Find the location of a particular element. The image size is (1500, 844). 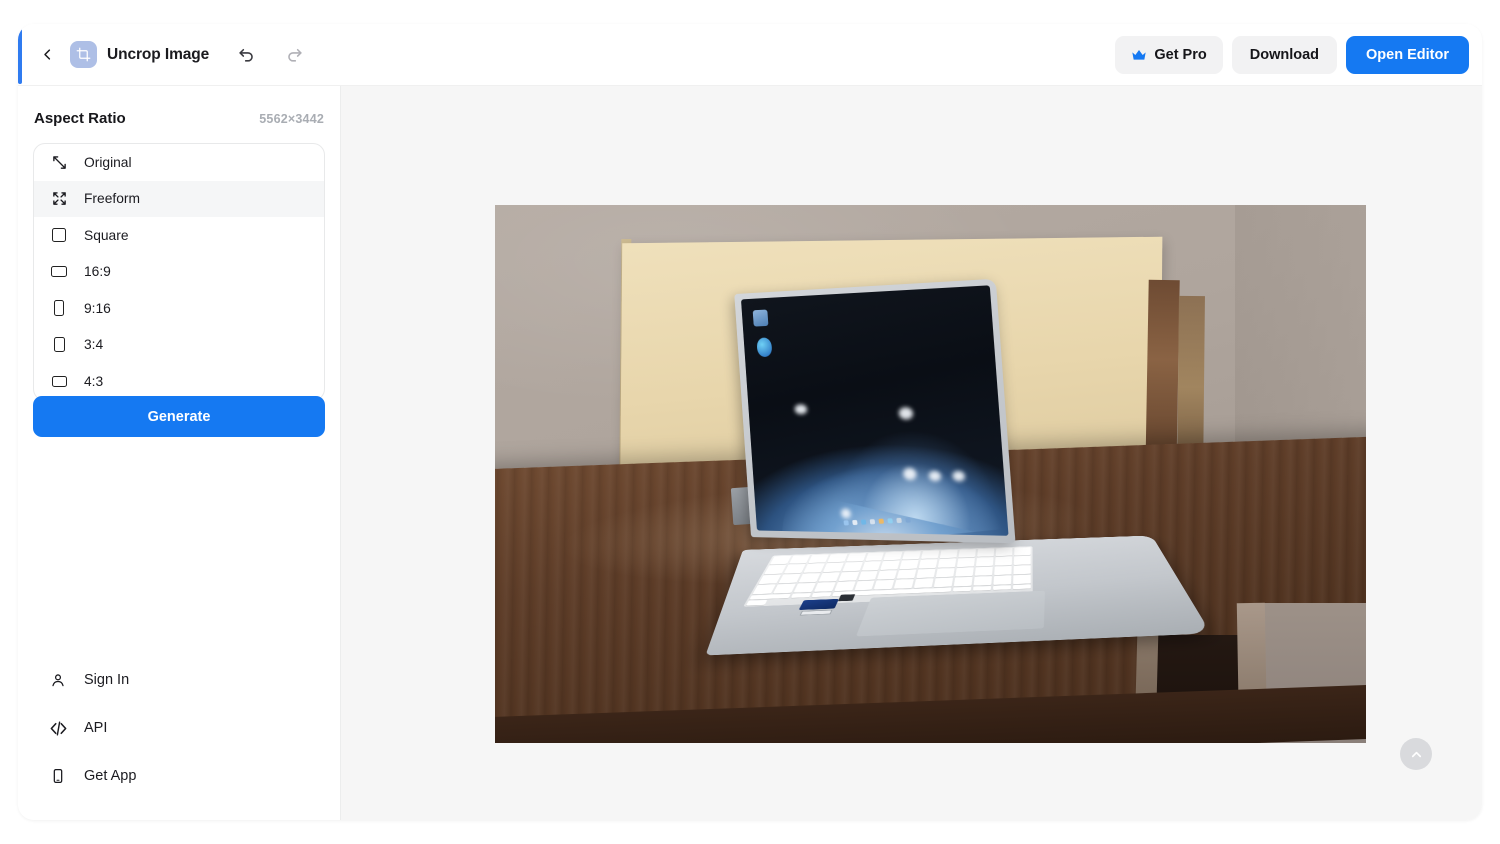

back-button is located at coordinates (47, 55).